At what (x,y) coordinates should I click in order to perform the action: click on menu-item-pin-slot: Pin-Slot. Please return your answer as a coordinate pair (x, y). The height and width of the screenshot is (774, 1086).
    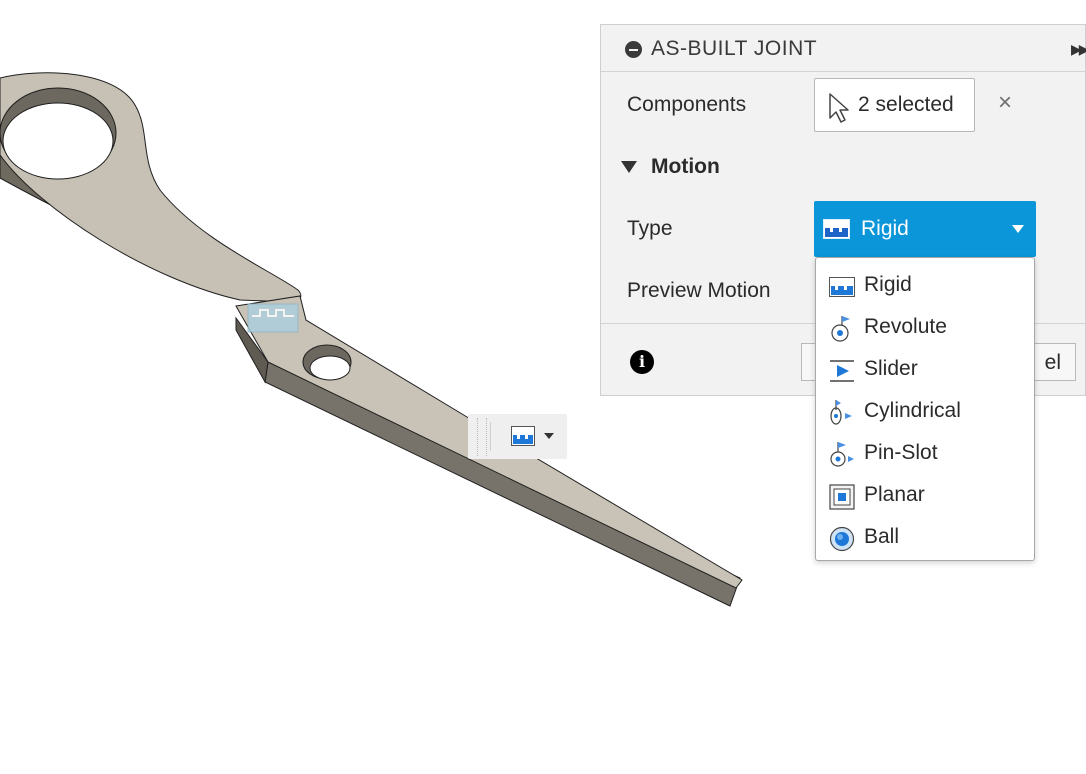
    Looking at the image, I should click on (925, 452).